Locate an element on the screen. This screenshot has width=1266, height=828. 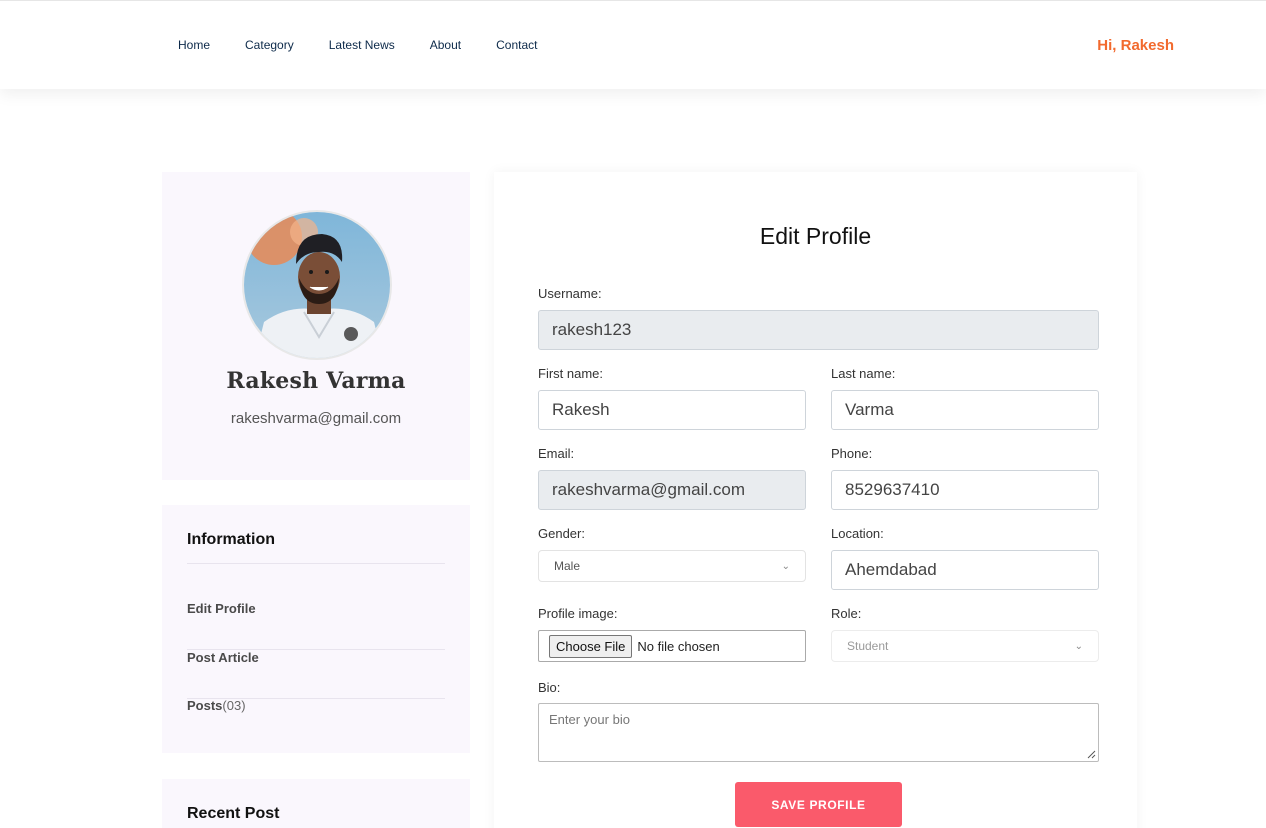
choose-file-button: Choose File is located at coordinates (591, 646).